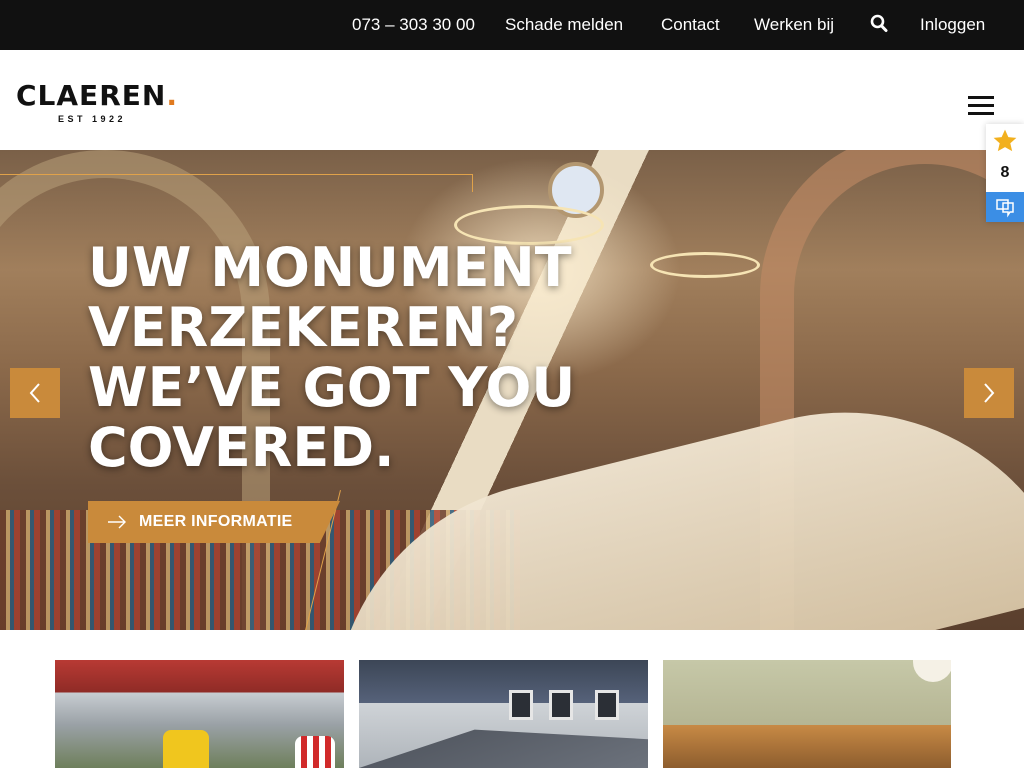  Describe the element at coordinates (241, 447) in the screenshot. I see `hero-headline-line: COVERED.` at that location.